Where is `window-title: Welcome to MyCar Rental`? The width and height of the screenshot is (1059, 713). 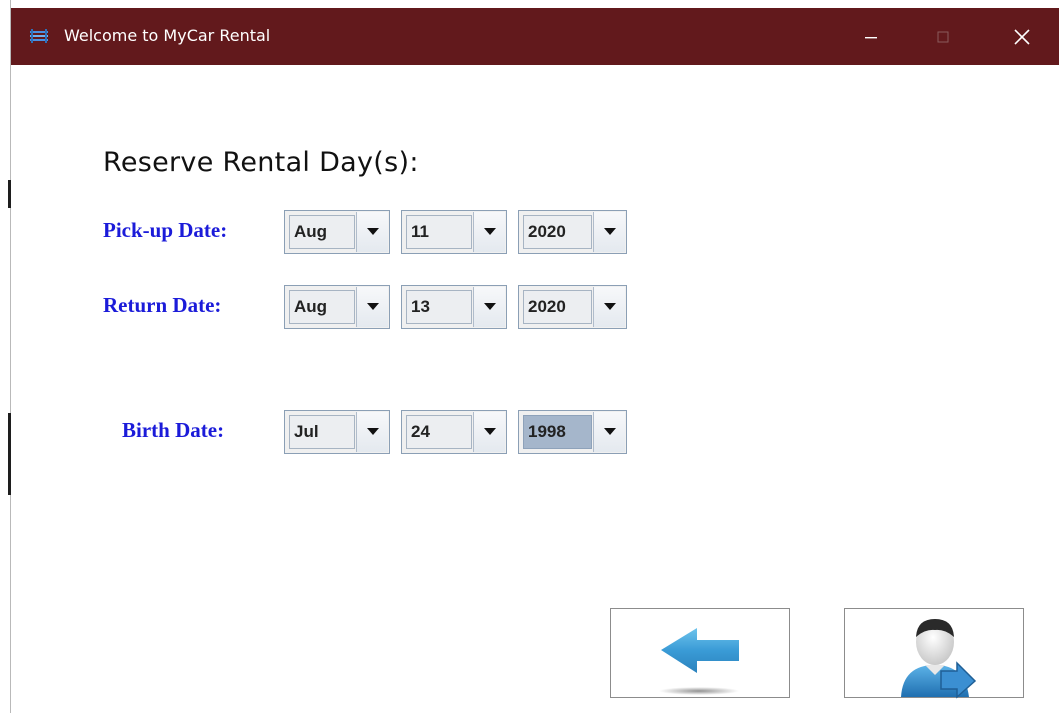
window-title: Welcome to MyCar Rental is located at coordinates (167, 35).